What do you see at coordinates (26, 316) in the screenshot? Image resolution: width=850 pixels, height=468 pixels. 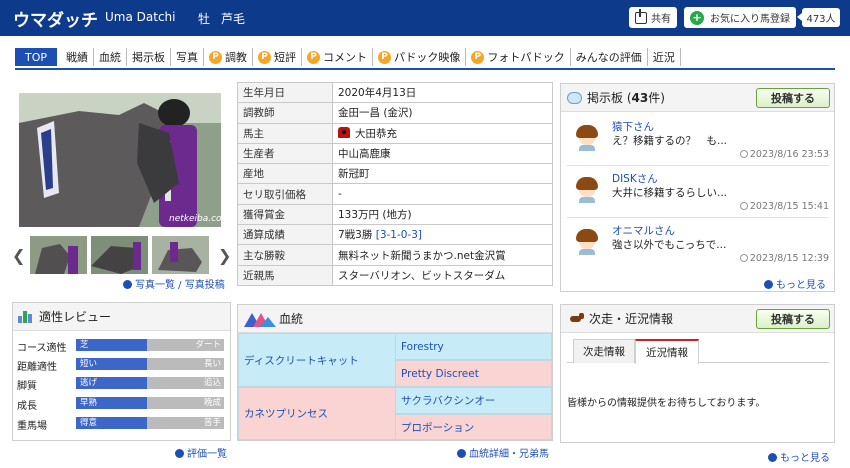 I see `bar-chart-icon` at bounding box center [26, 316].